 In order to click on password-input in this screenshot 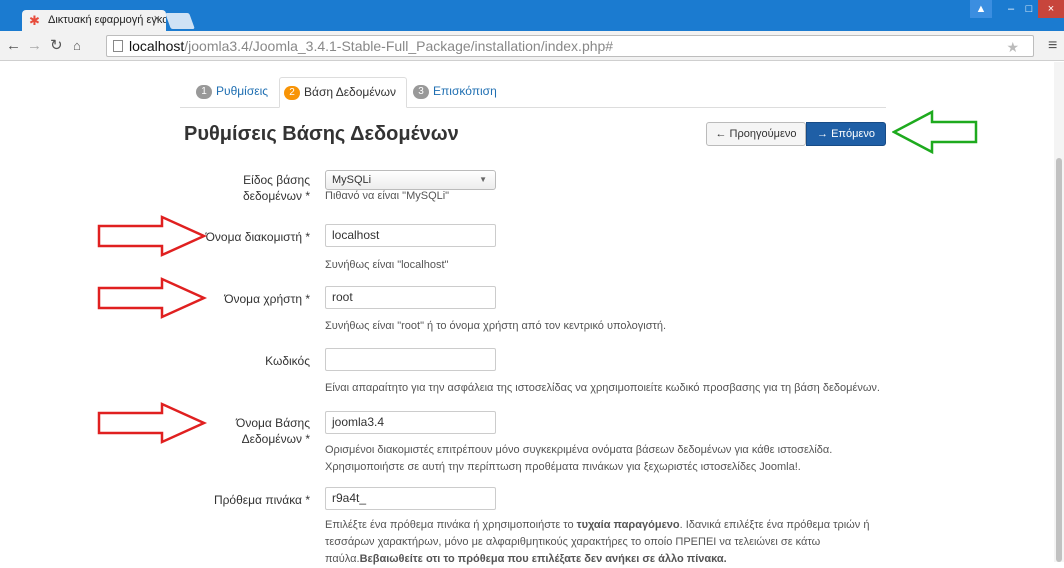, I will do `click(410, 359)`.